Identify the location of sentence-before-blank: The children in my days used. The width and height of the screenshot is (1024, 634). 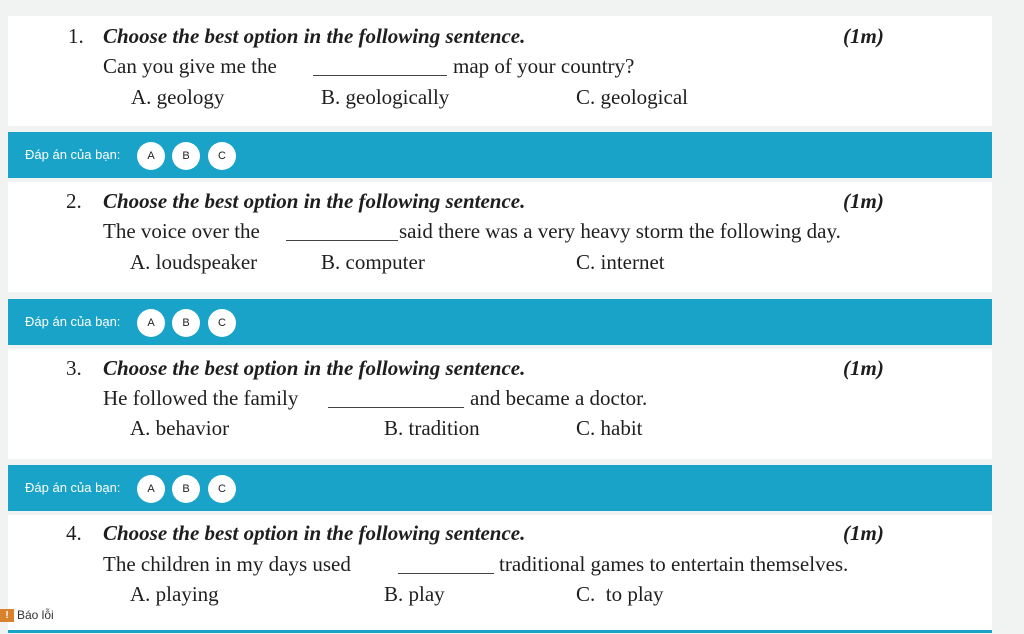
(227, 564).